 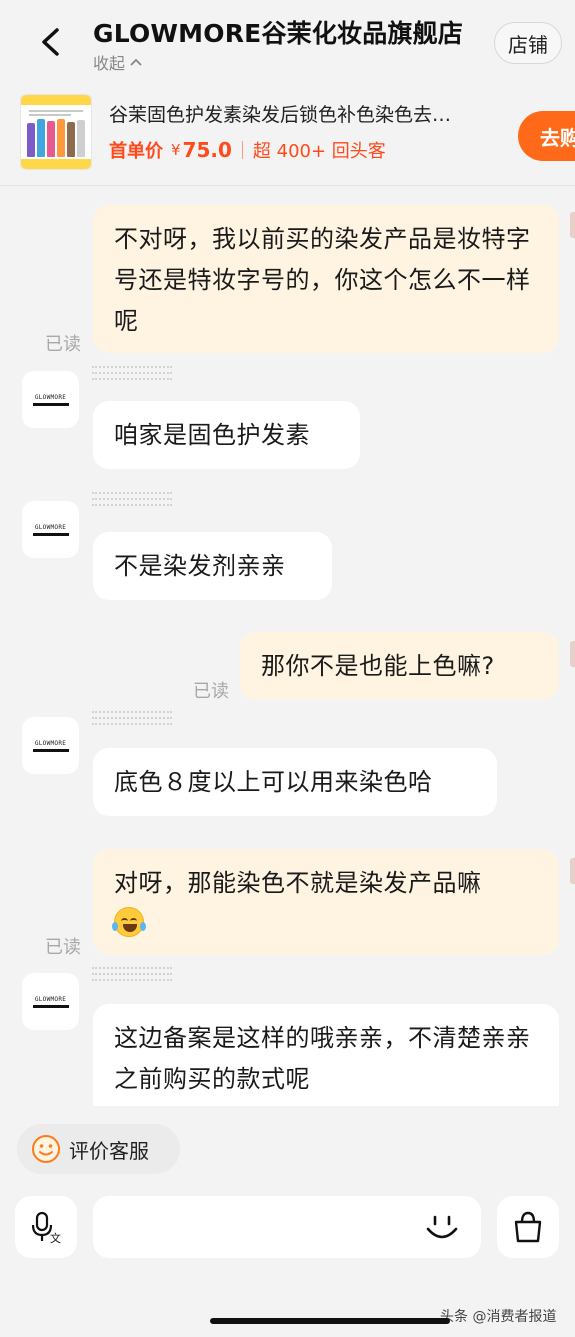 I want to click on message-text: 这边备案是这样的哦亲亲，不清楚亲亲之前购买的款式呢, so click(x=322, y=1058).